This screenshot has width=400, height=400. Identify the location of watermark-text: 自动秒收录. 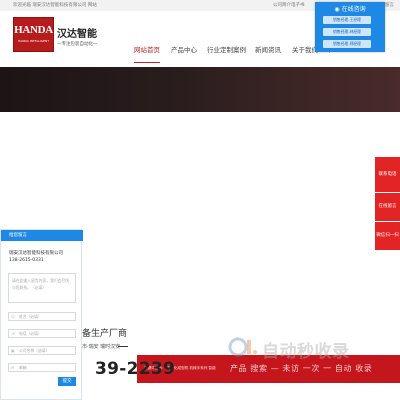
(306, 352).